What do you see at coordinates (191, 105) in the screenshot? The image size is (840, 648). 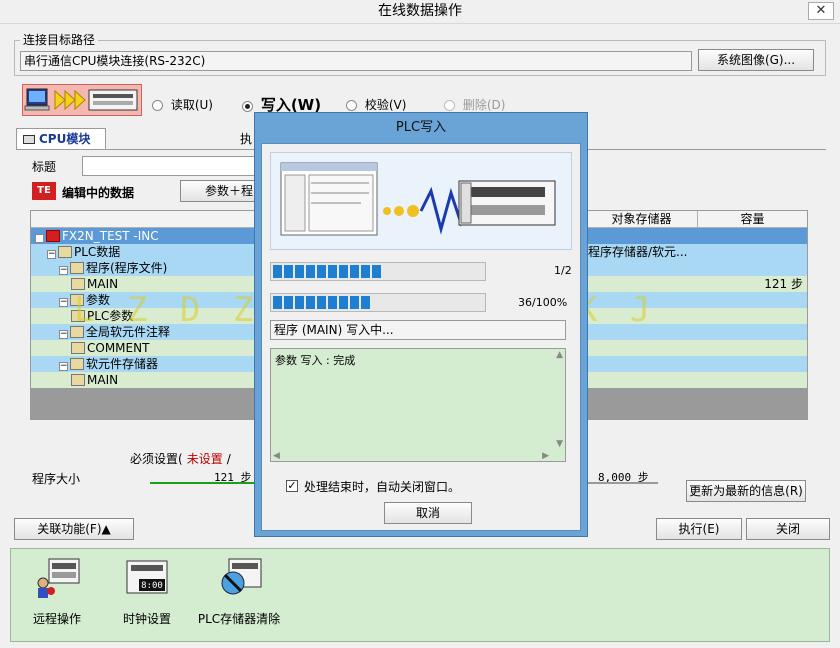 I see `read-radio-label: 读取(U)` at bounding box center [191, 105].